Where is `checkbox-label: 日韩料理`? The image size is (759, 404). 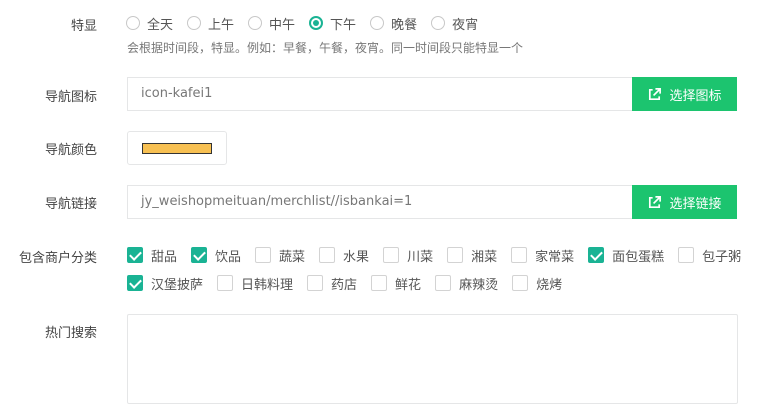 checkbox-label: 日韩料理 is located at coordinates (267, 285).